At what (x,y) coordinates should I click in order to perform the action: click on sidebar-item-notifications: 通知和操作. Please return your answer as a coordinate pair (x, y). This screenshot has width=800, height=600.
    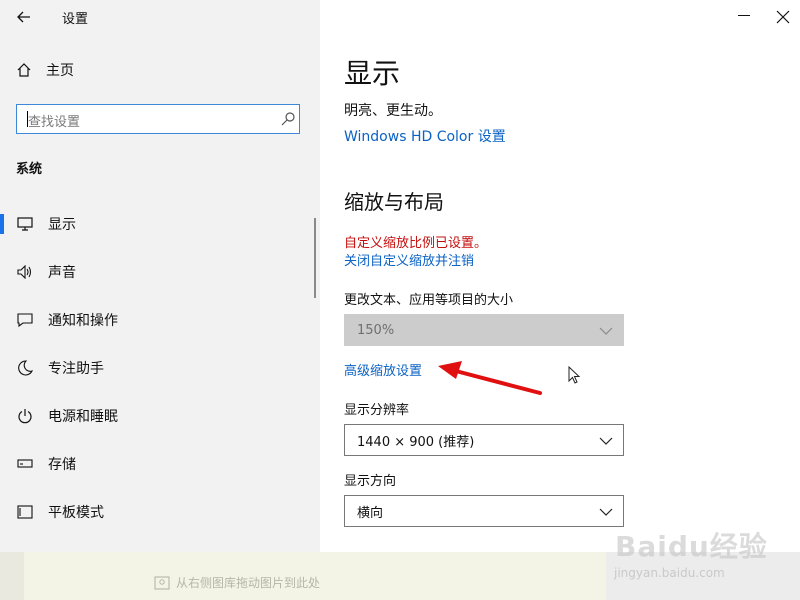
    Looking at the image, I should click on (160, 320).